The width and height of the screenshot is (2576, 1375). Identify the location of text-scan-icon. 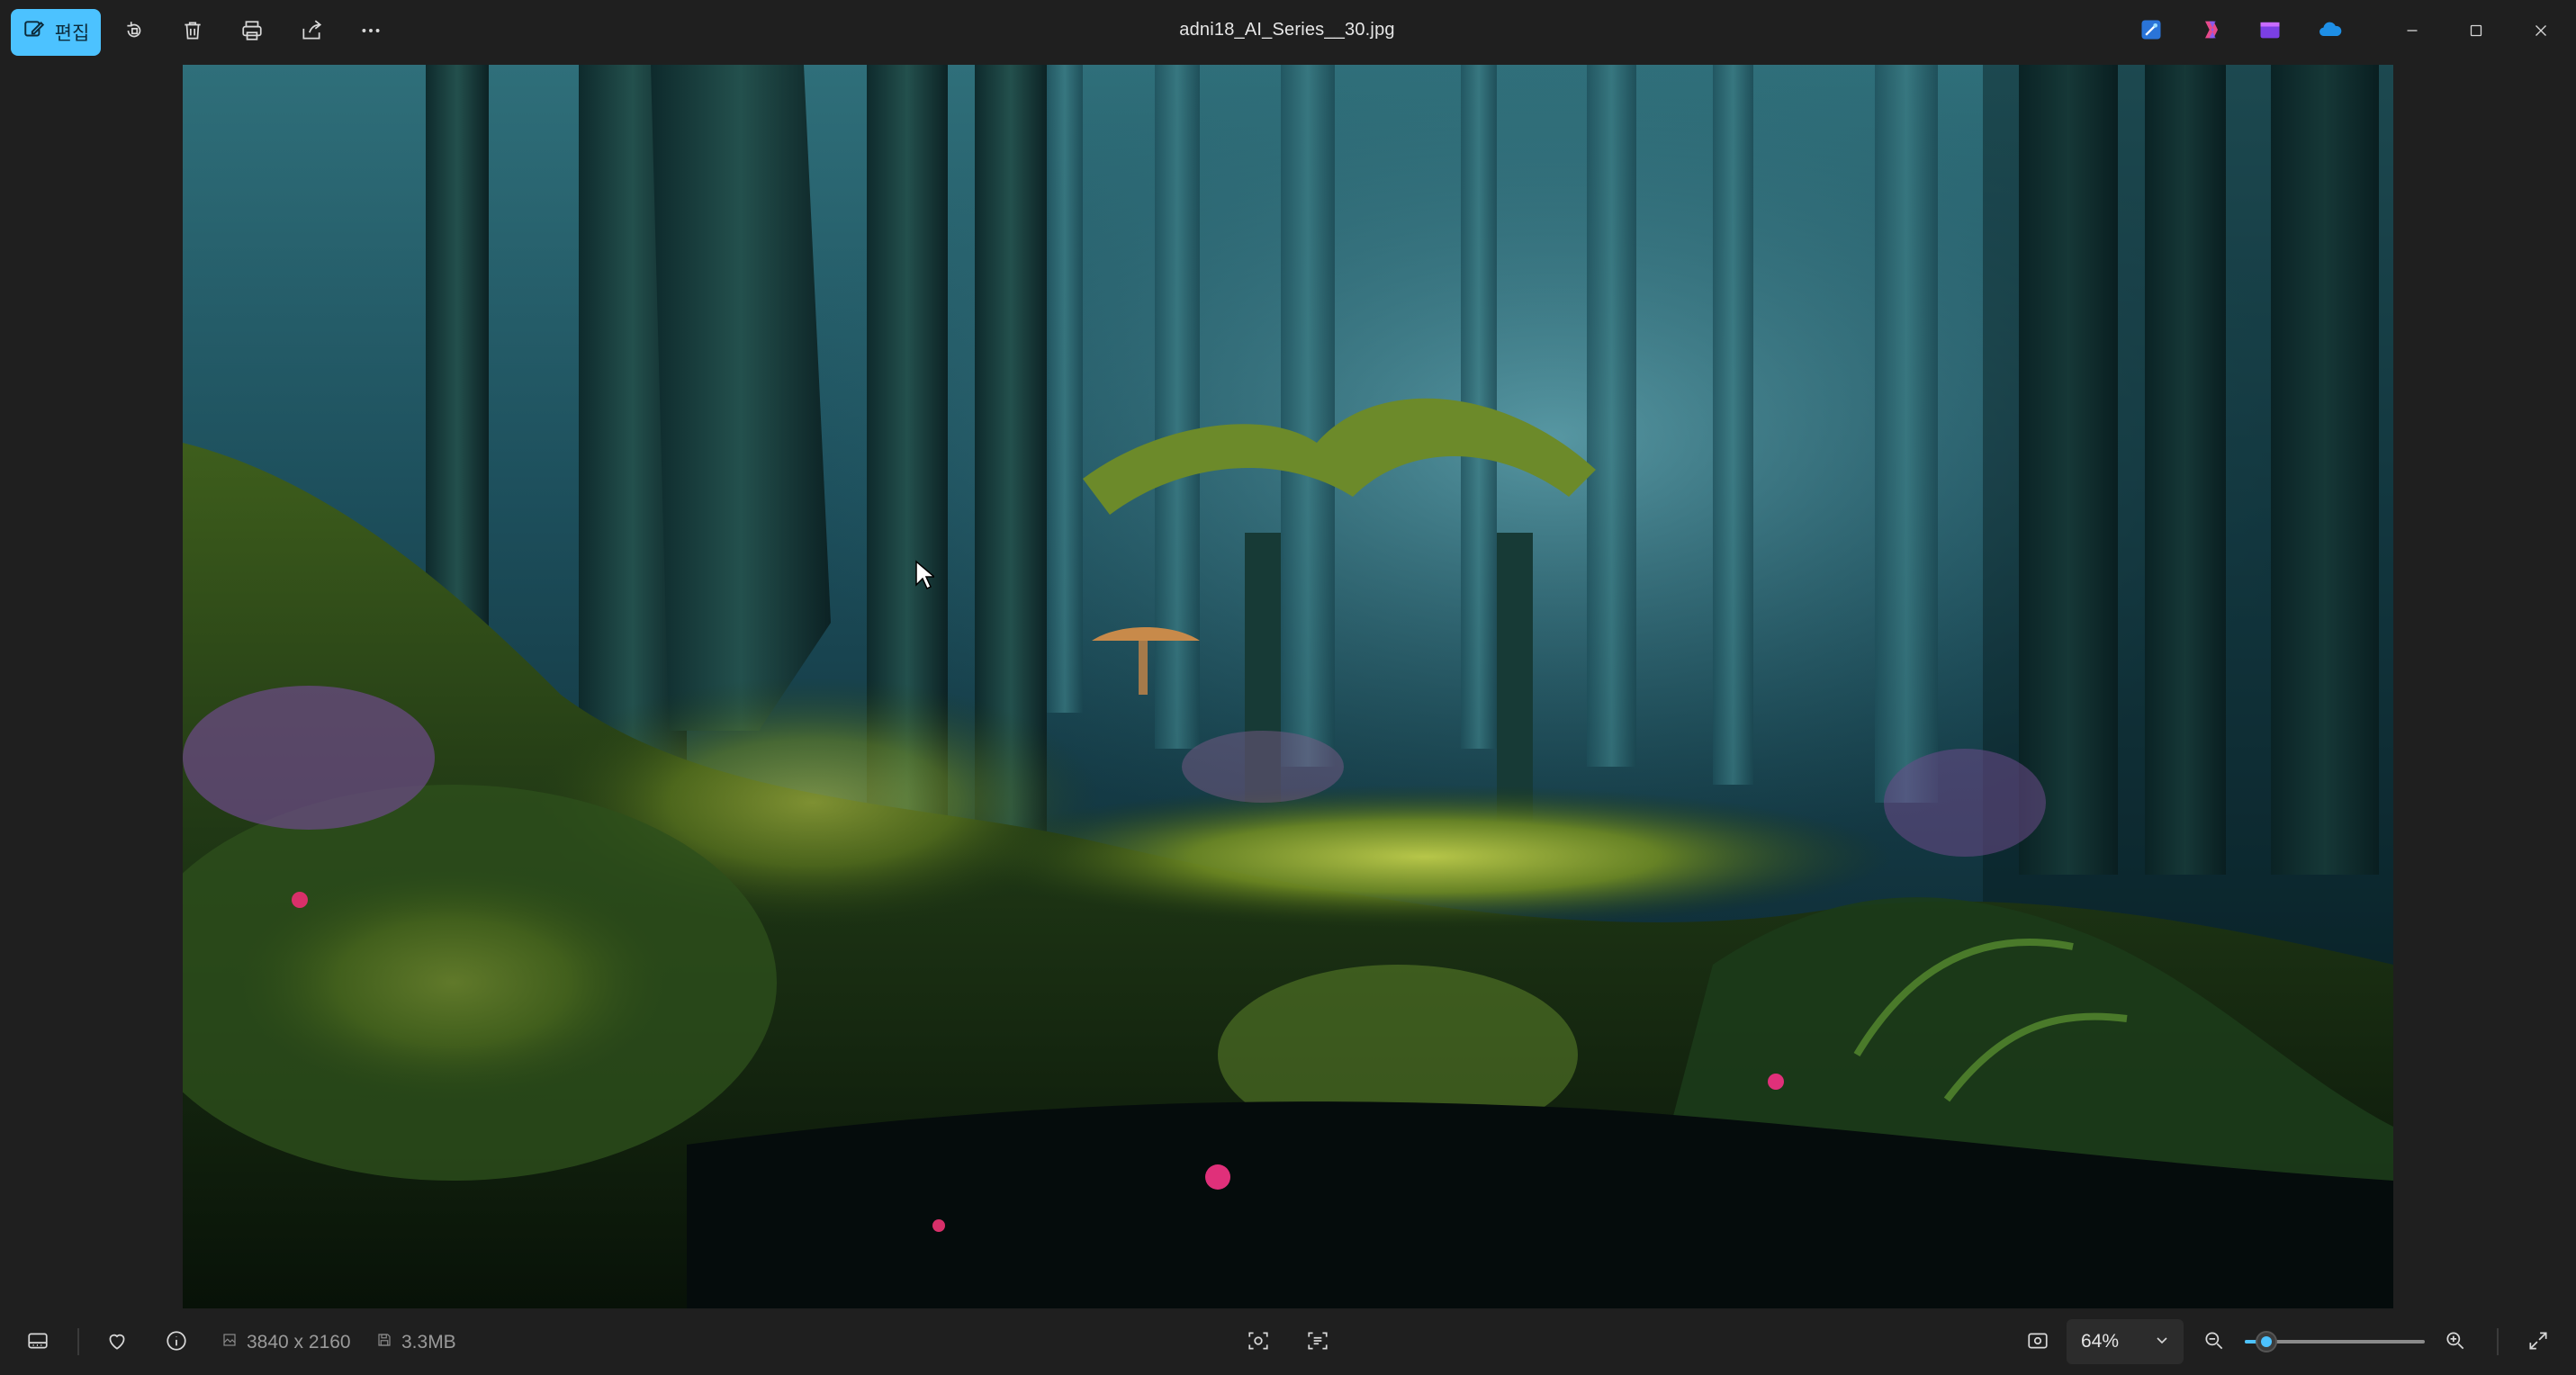
(1317, 1343).